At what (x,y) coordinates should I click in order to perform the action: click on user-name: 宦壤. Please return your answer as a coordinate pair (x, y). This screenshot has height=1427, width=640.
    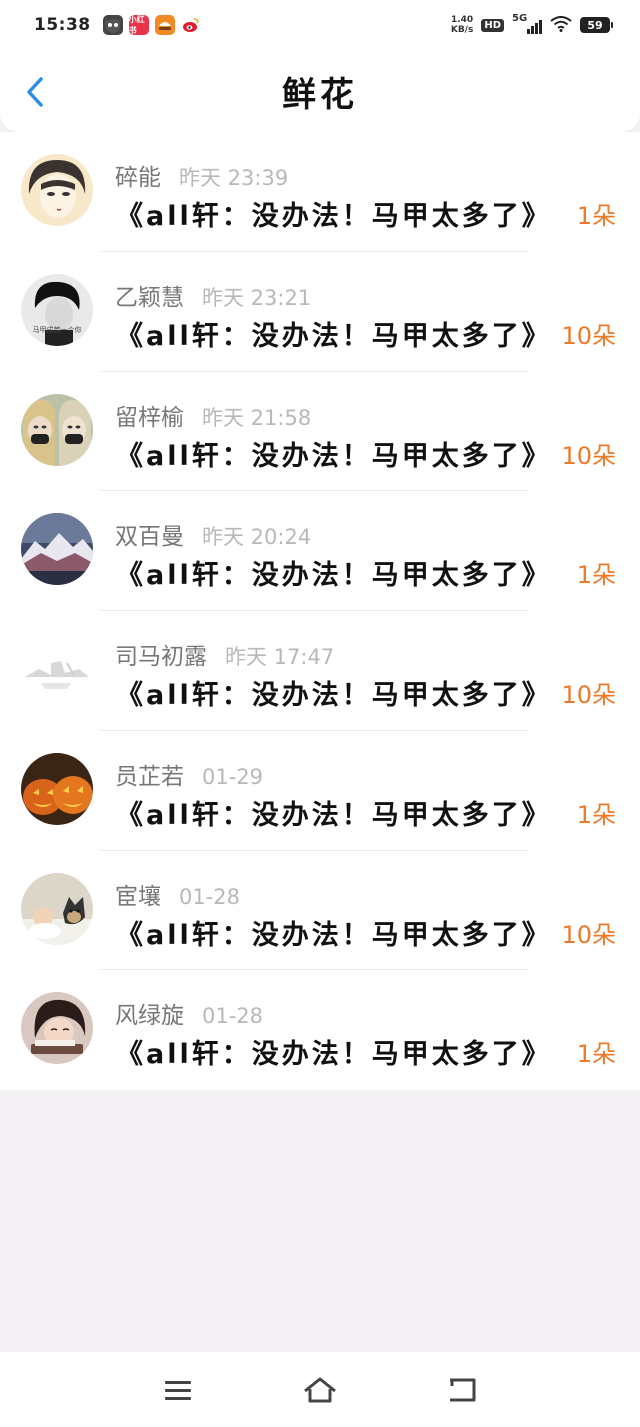
    Looking at the image, I should click on (138, 894).